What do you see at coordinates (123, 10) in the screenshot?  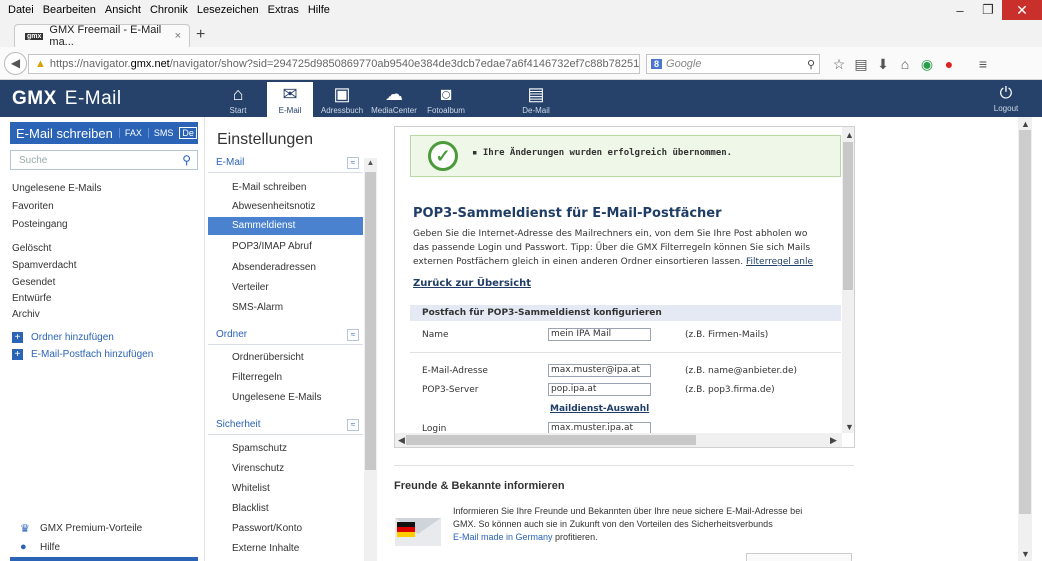 I see `menu-ansicht: Ansicht` at bounding box center [123, 10].